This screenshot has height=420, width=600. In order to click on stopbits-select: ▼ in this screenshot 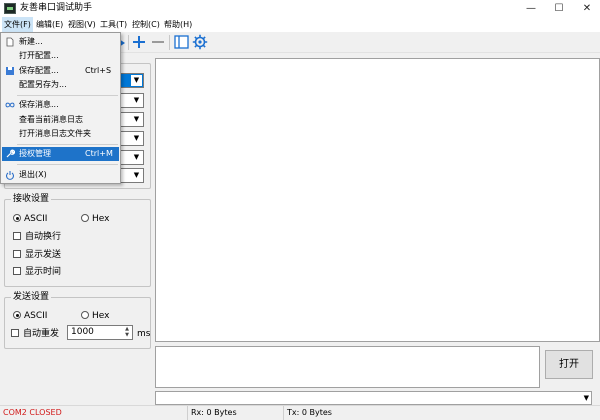, I will do `click(131, 157)`.